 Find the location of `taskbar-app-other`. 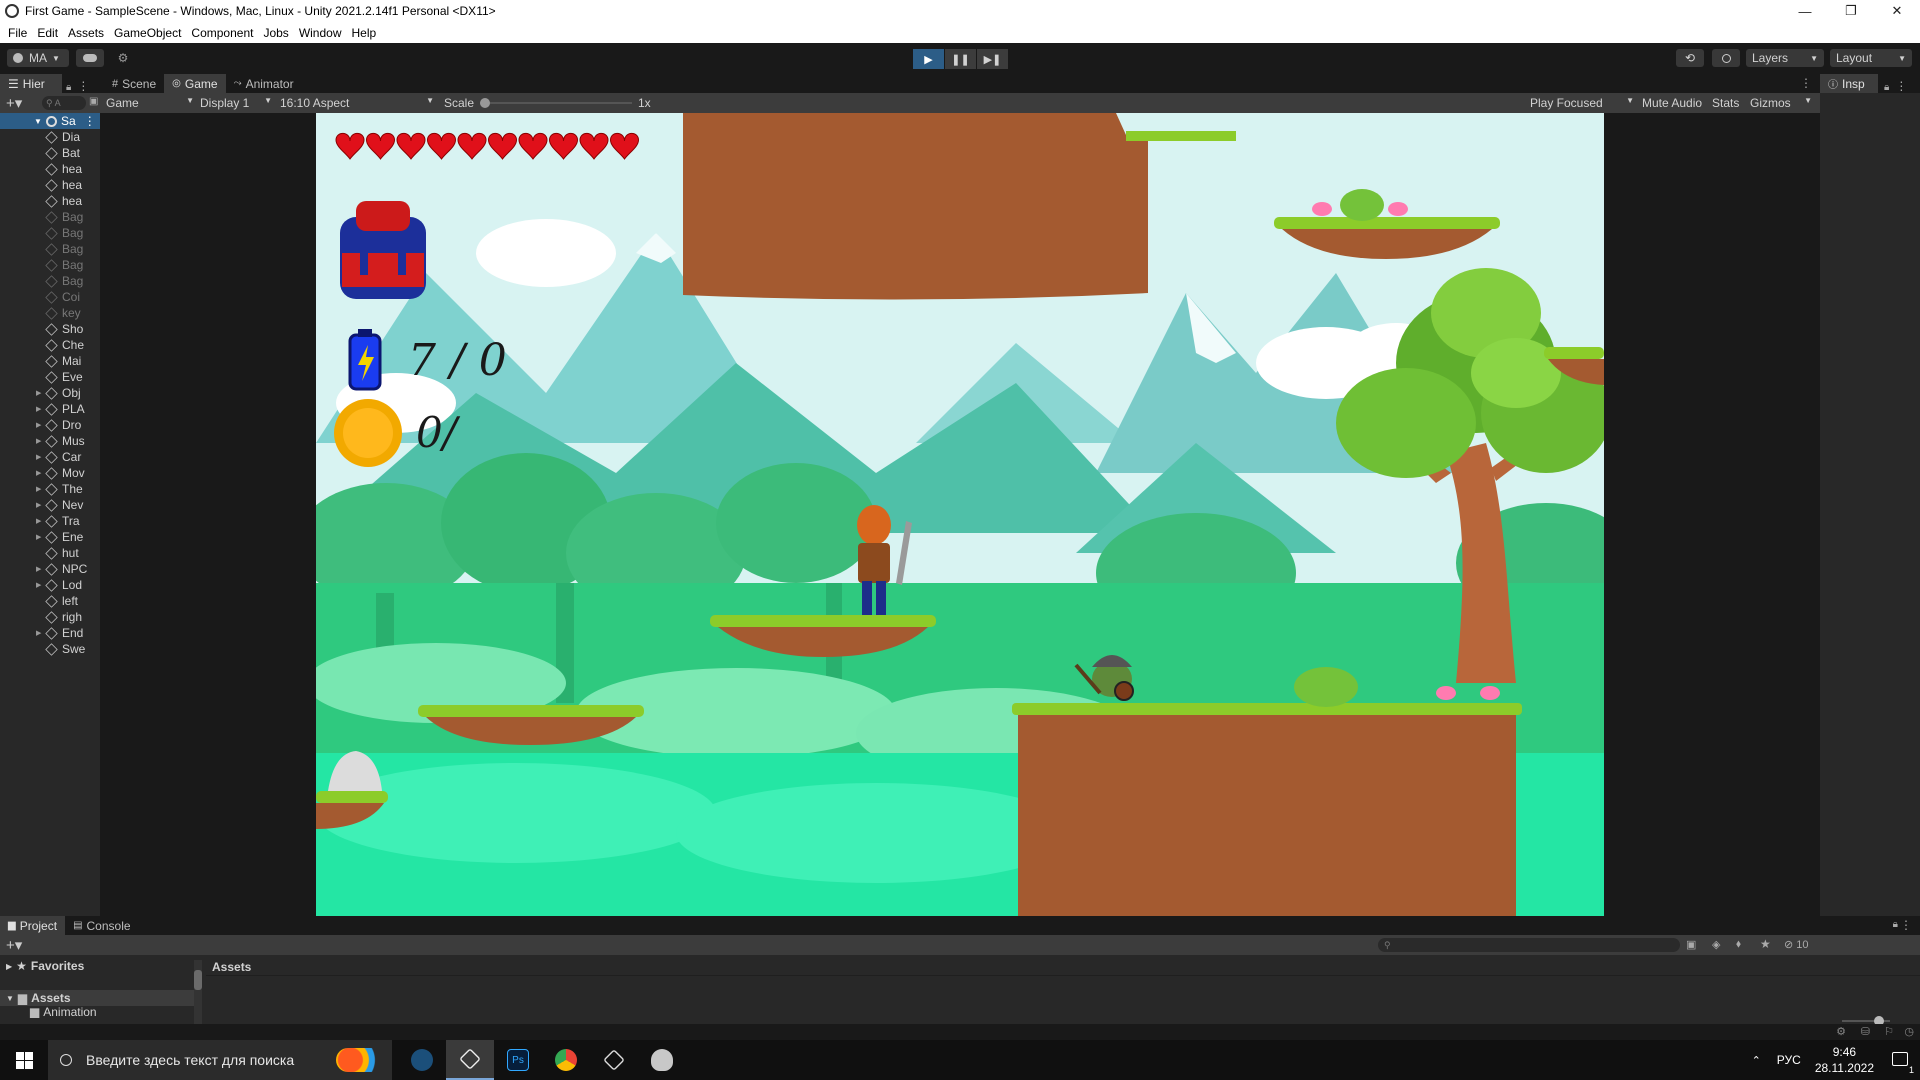

taskbar-app-other is located at coordinates (662, 1060).